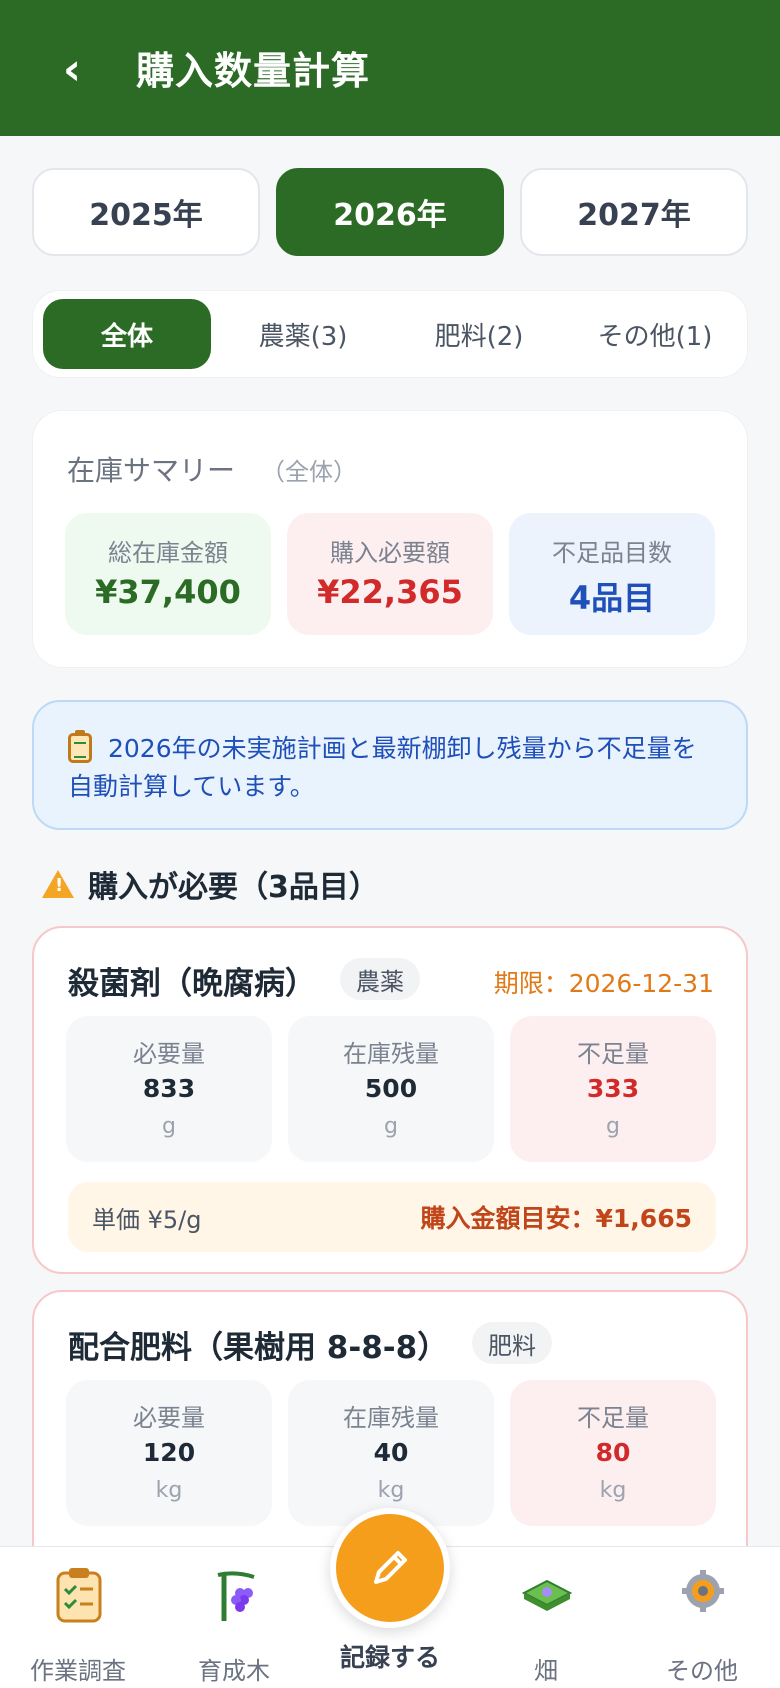 The height and width of the screenshot is (1688, 780). What do you see at coordinates (703, 1591) in the screenshot?
I see `gear-icon` at bounding box center [703, 1591].